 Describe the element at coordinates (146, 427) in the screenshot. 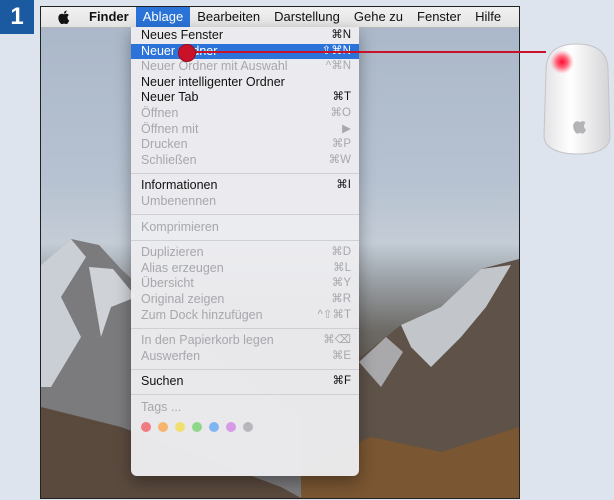

I see `tag-red-dot` at that location.